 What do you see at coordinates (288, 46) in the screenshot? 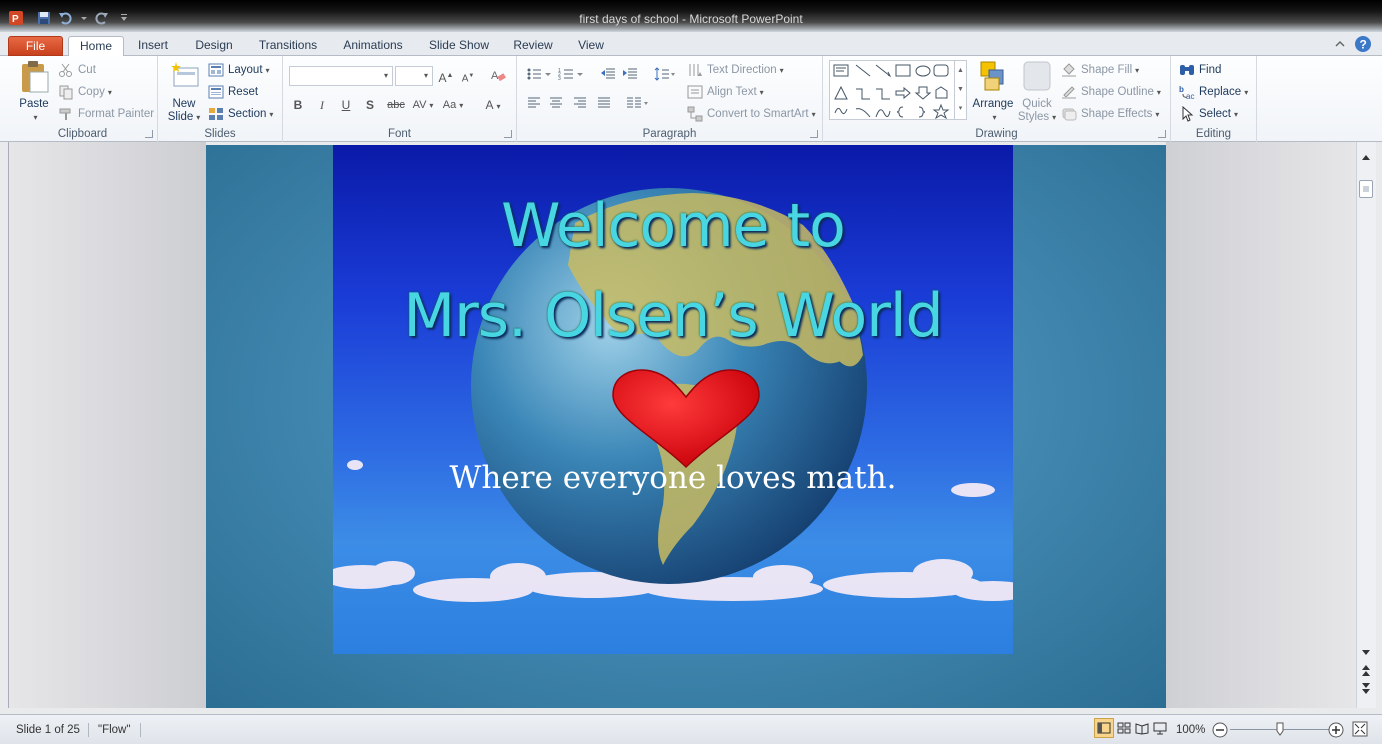
I see `tab-transitions: Transitions` at bounding box center [288, 46].